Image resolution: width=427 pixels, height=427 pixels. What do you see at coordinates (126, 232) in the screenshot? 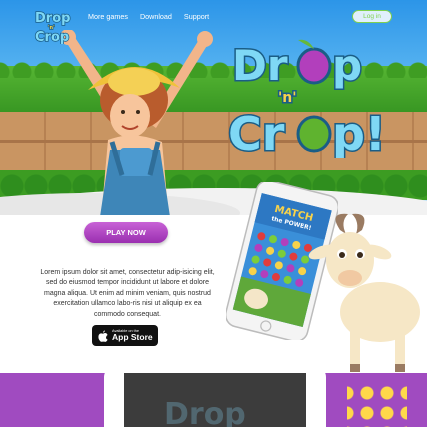
I see `play-now-button: PLAY NOW` at bounding box center [126, 232].